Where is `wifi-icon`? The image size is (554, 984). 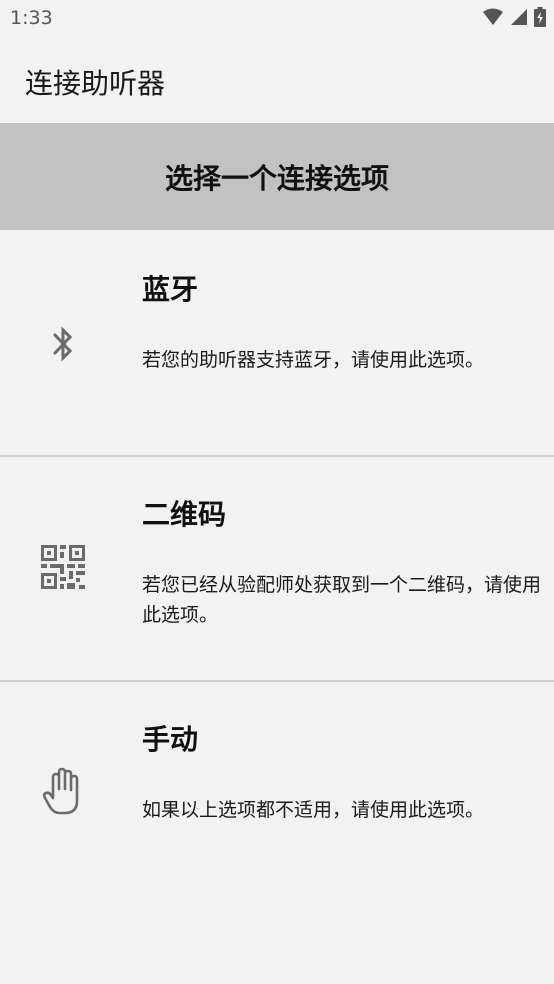 wifi-icon is located at coordinates (493, 19).